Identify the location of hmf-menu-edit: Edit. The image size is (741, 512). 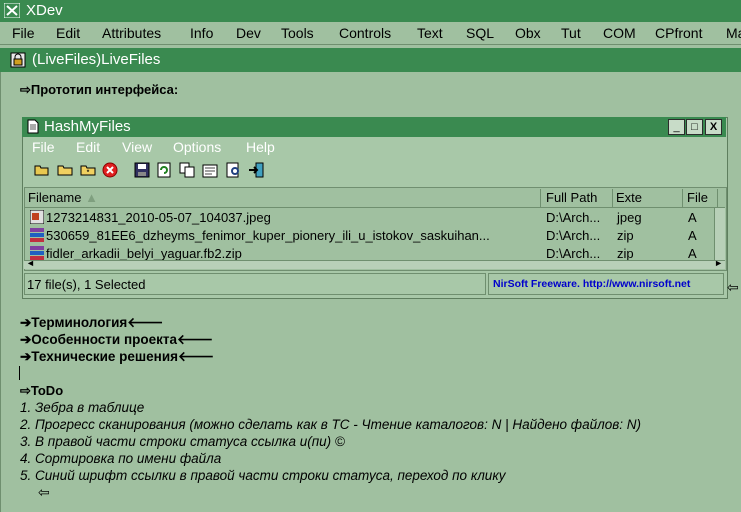
(88, 147).